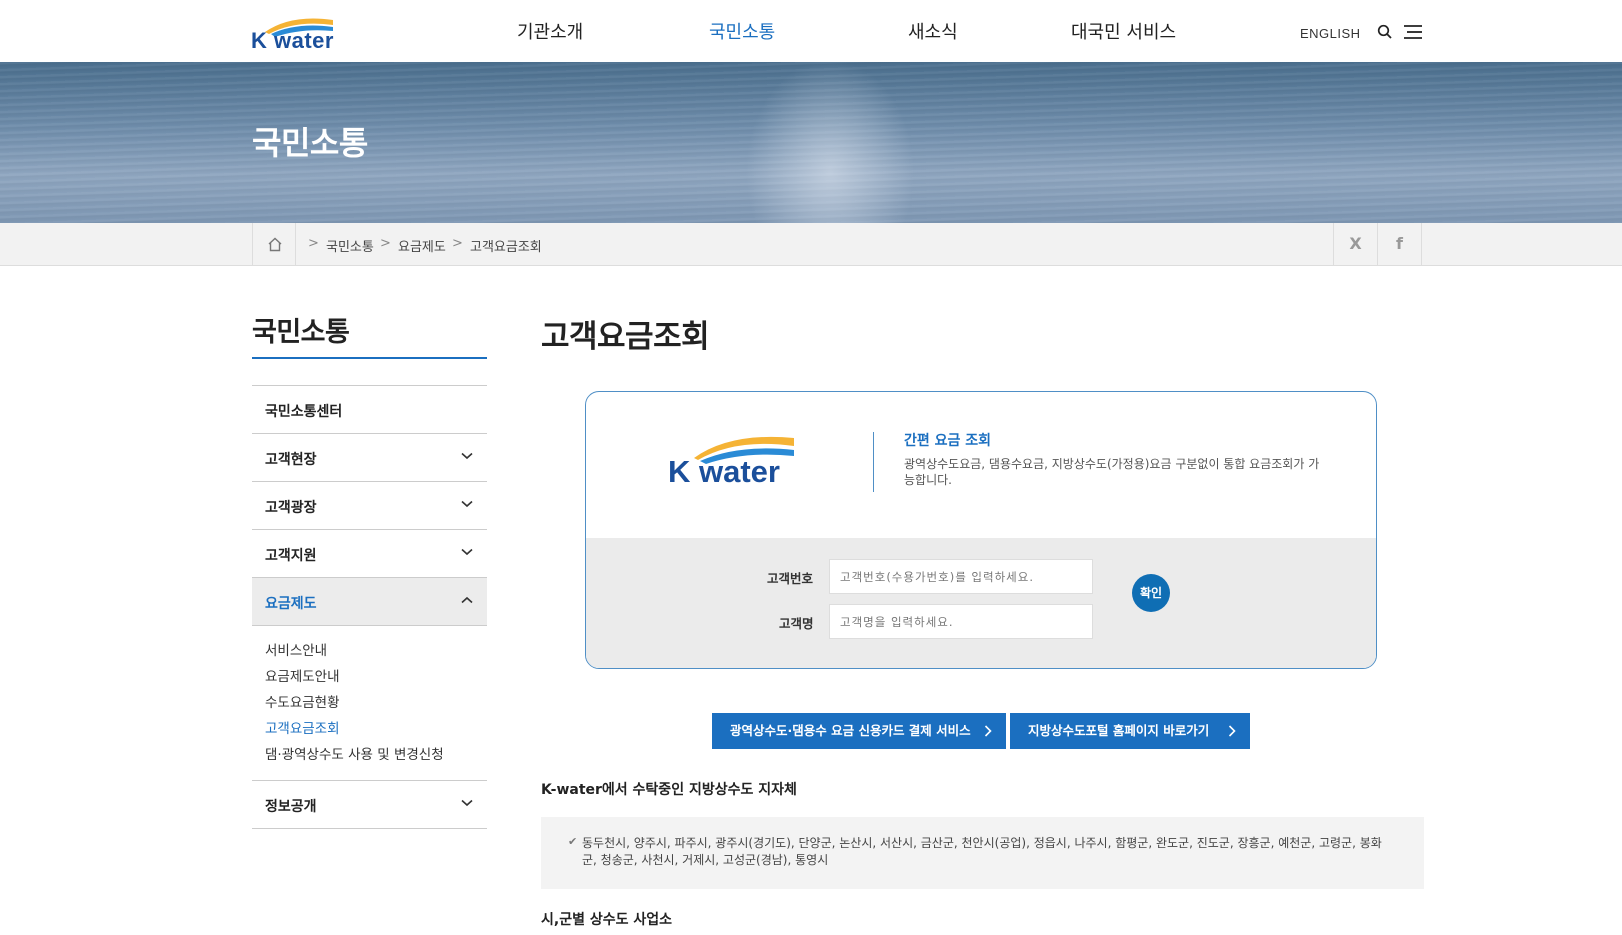 The width and height of the screenshot is (1622, 935). Describe the element at coordinates (369, 601) in the screenshot. I see `sidebar-item-fee-system: 요금제도` at that location.